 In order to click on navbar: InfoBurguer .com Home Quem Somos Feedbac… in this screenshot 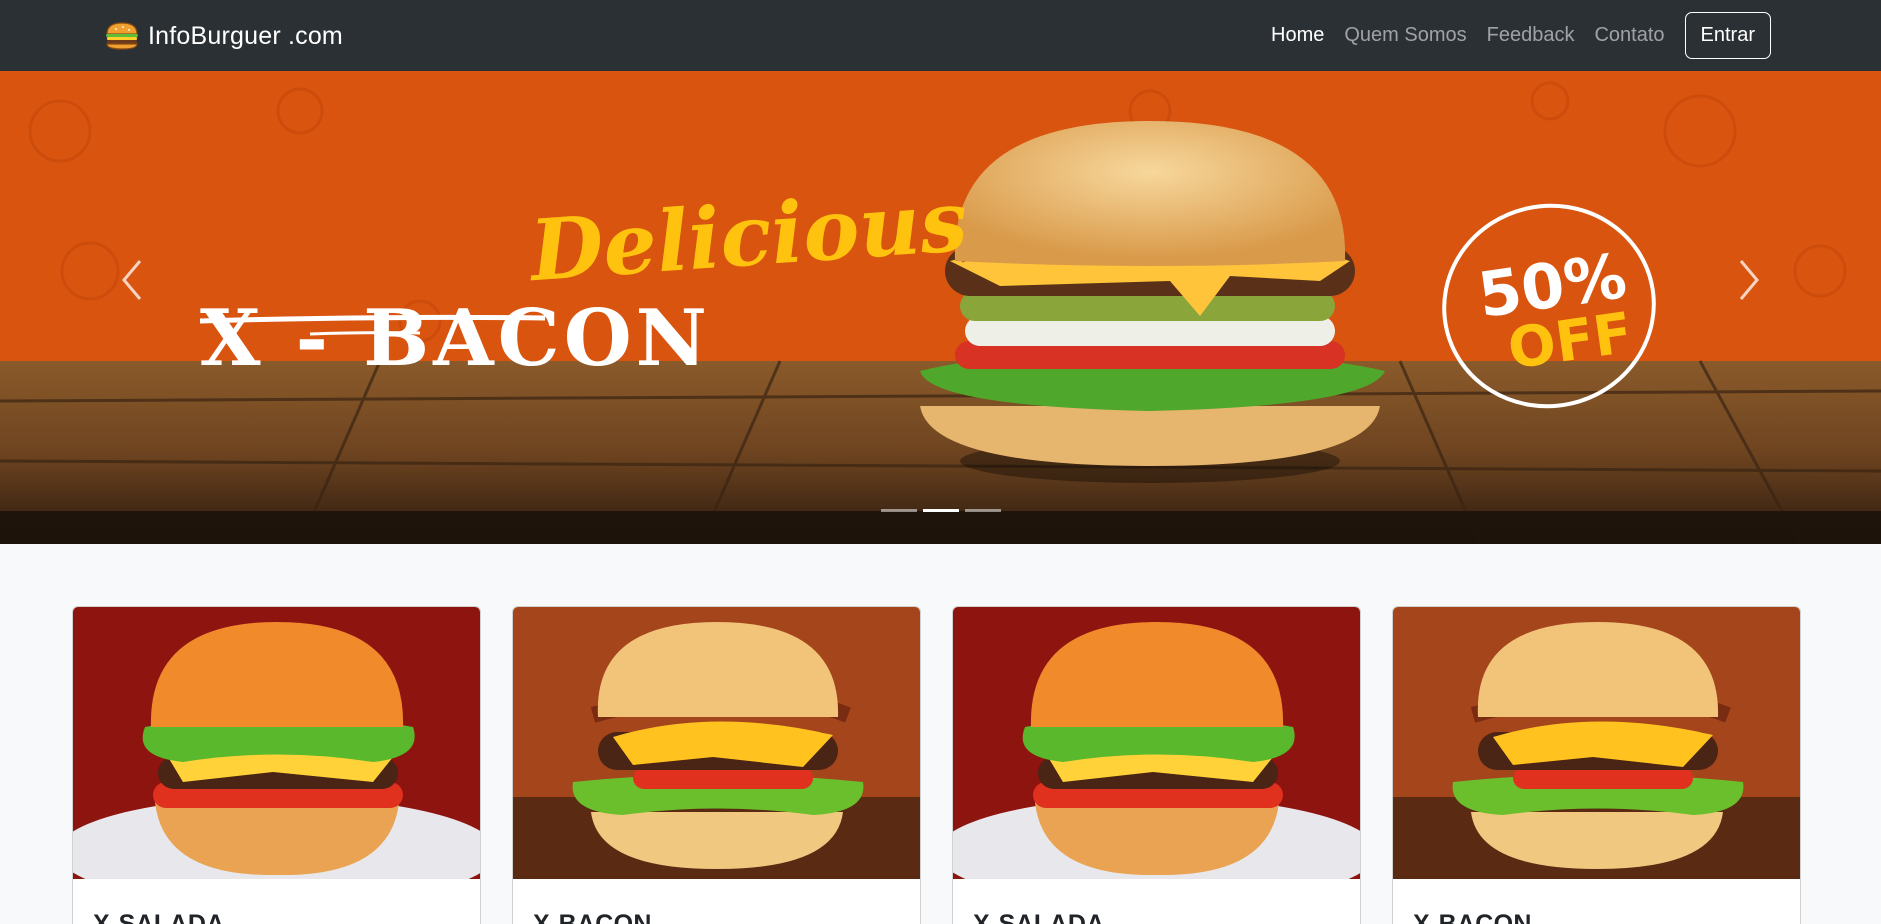, I will do `click(940, 35)`.